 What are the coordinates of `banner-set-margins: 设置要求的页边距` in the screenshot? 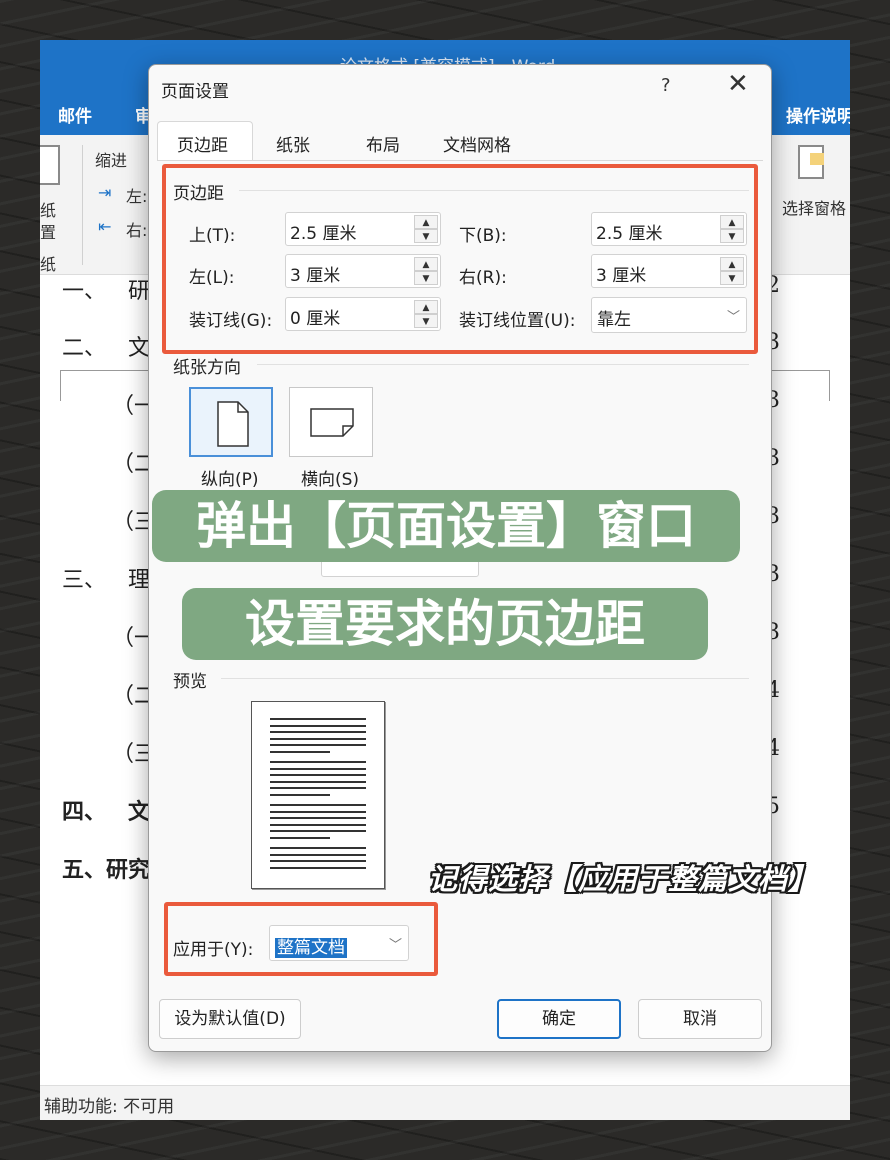 It's located at (445, 624).